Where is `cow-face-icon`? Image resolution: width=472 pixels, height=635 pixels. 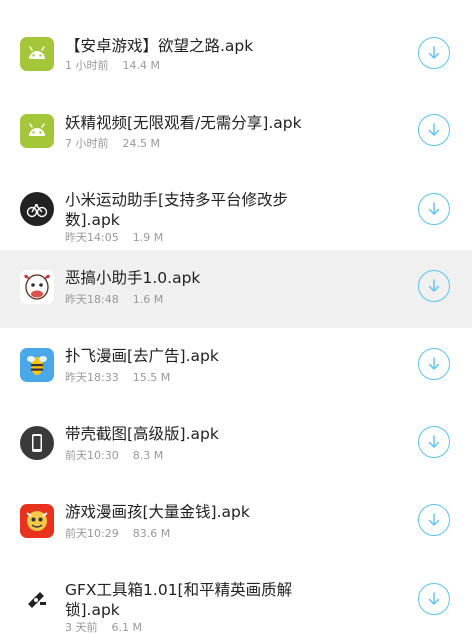
cow-face-icon is located at coordinates (37, 287).